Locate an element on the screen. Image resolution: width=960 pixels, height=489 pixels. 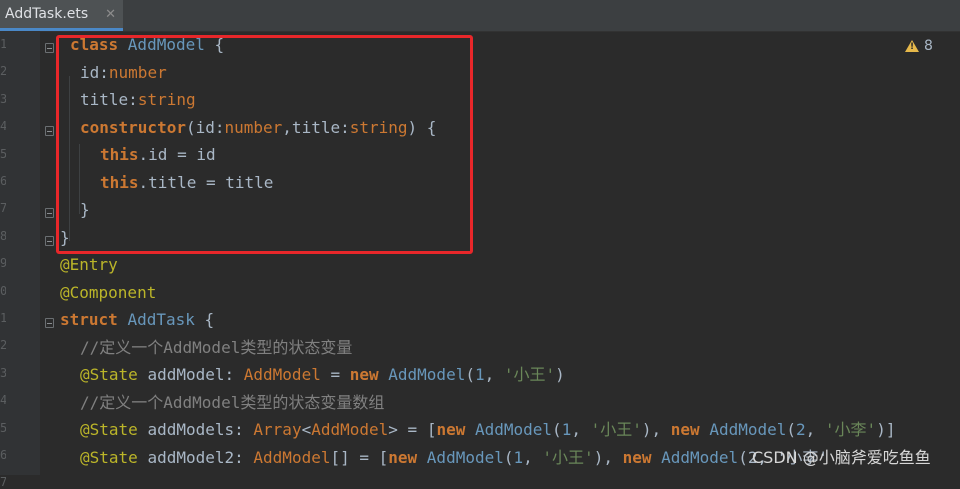
code-token: //定义一个AddModel类型的状态变量数组 is located at coordinates (232, 402).